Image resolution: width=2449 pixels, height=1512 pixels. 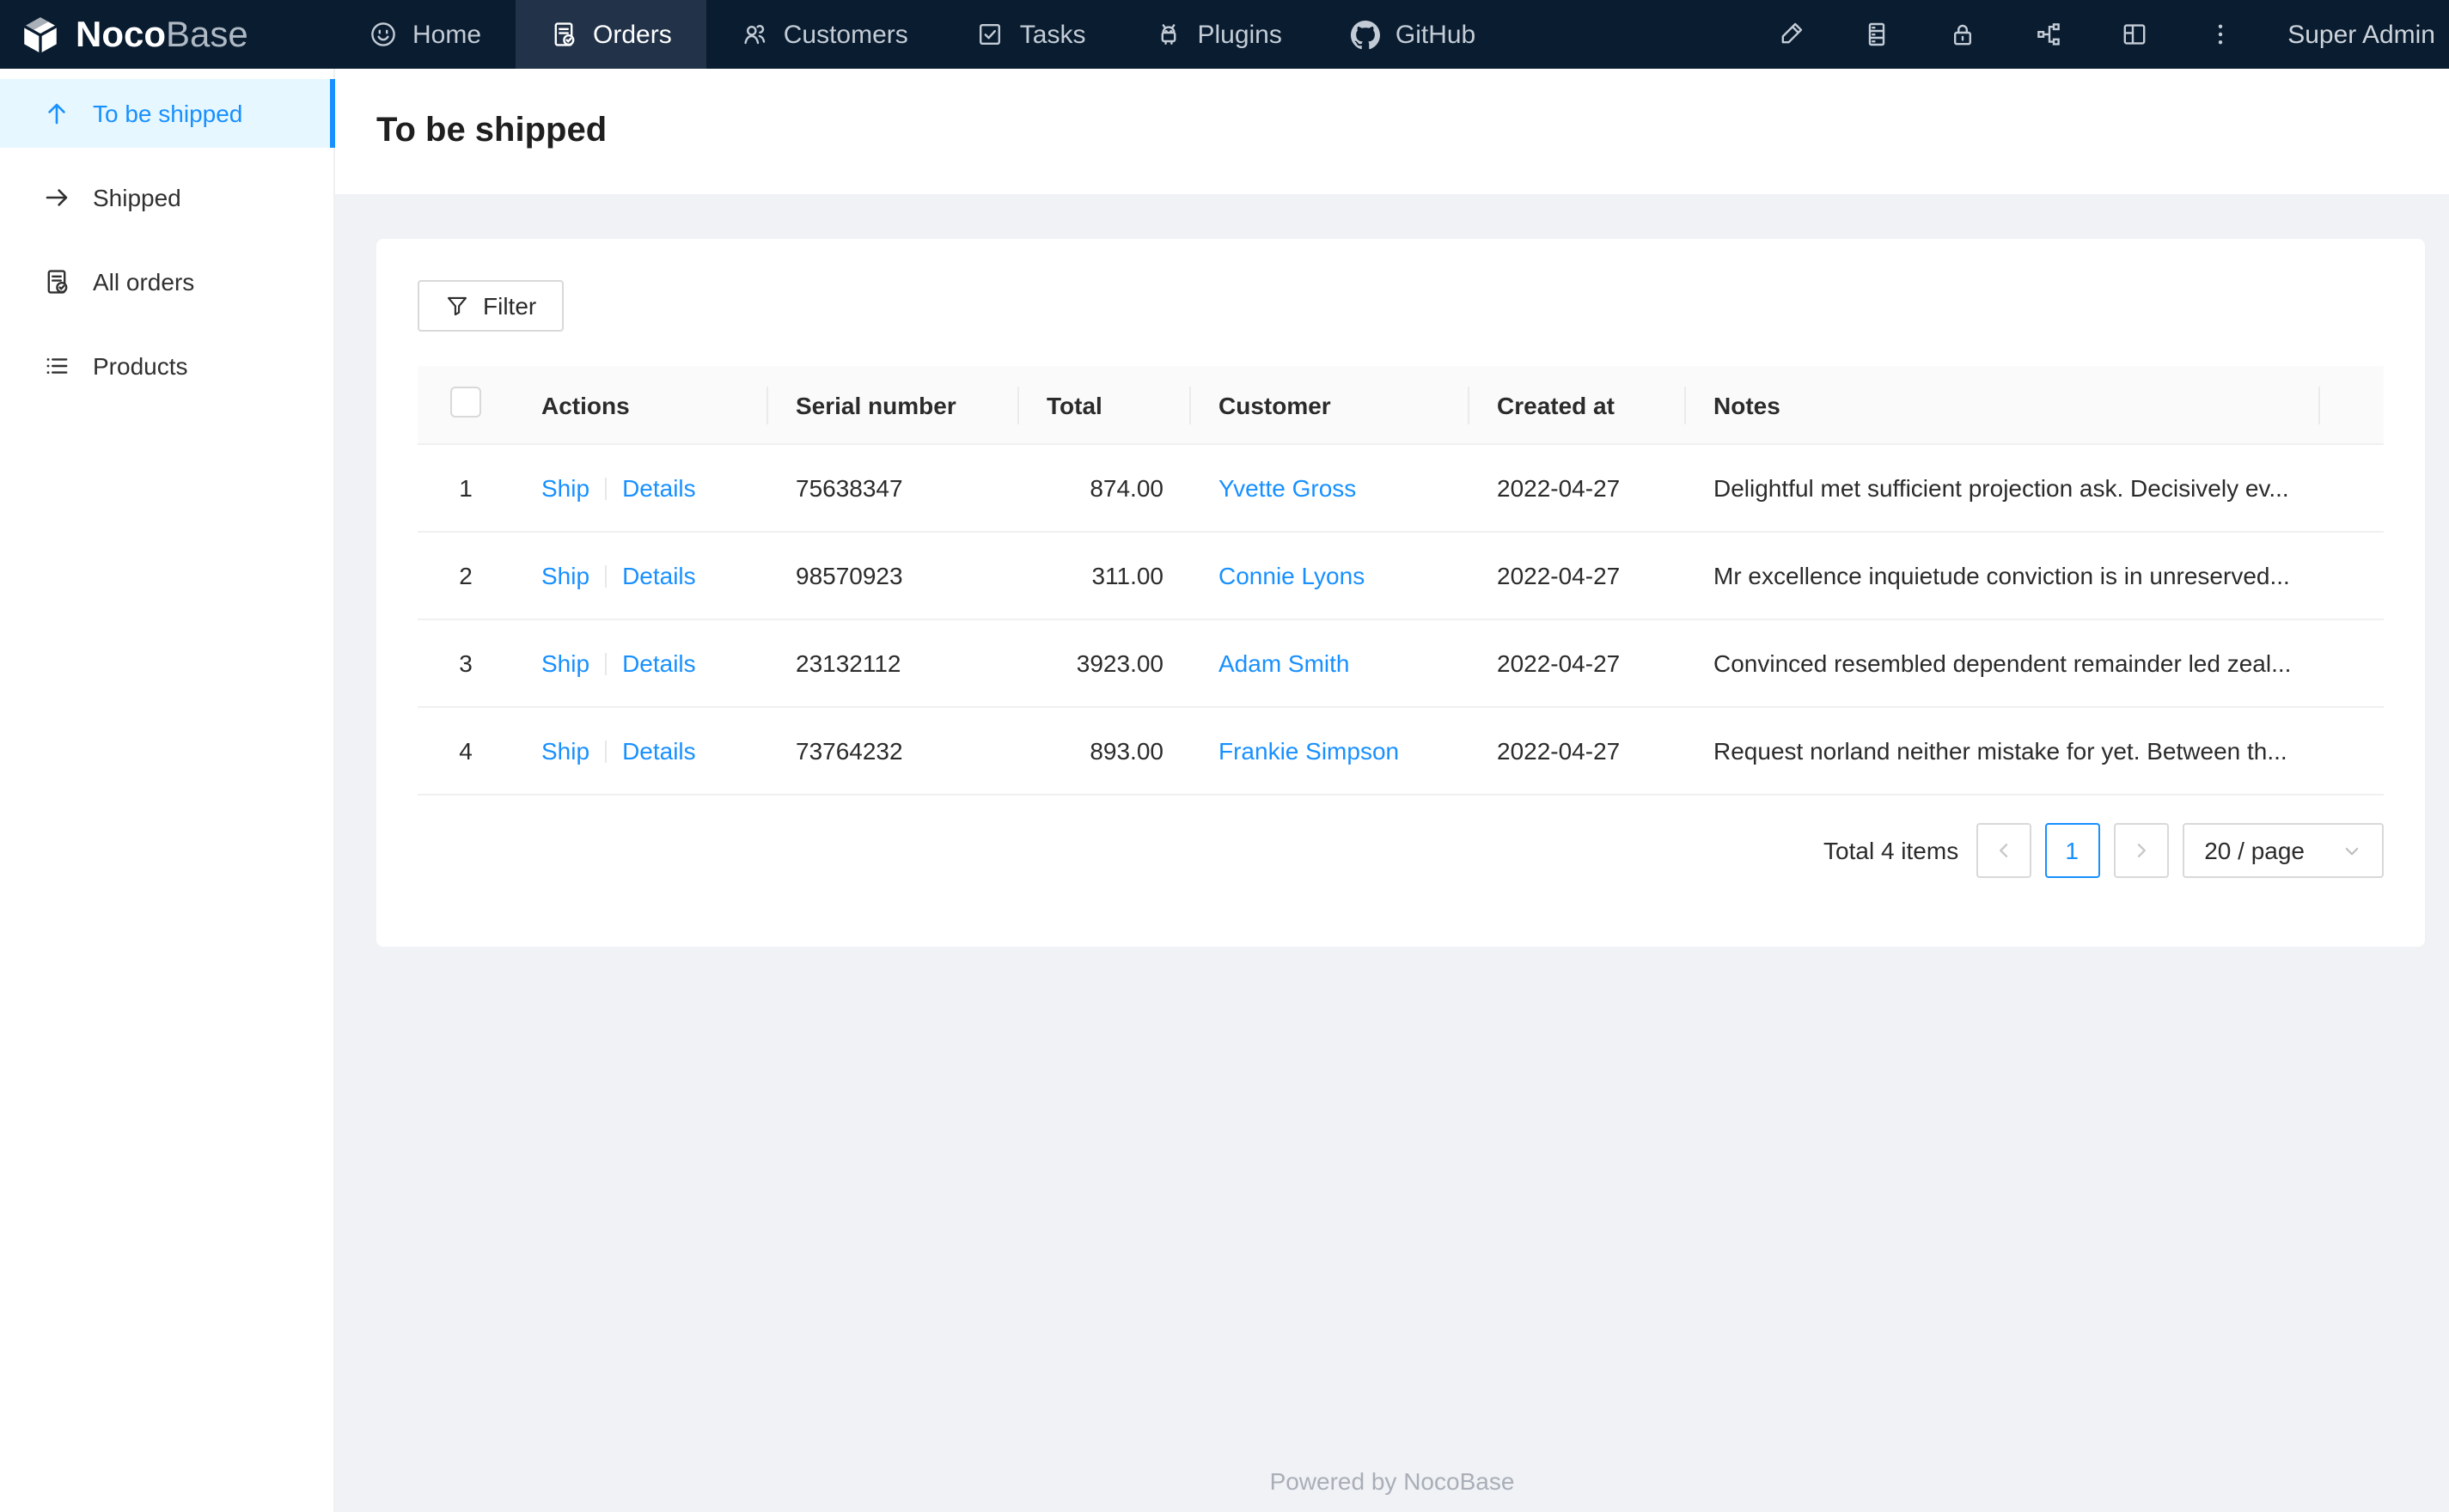 What do you see at coordinates (144, 282) in the screenshot?
I see `sidebar-item-label: All orders` at bounding box center [144, 282].